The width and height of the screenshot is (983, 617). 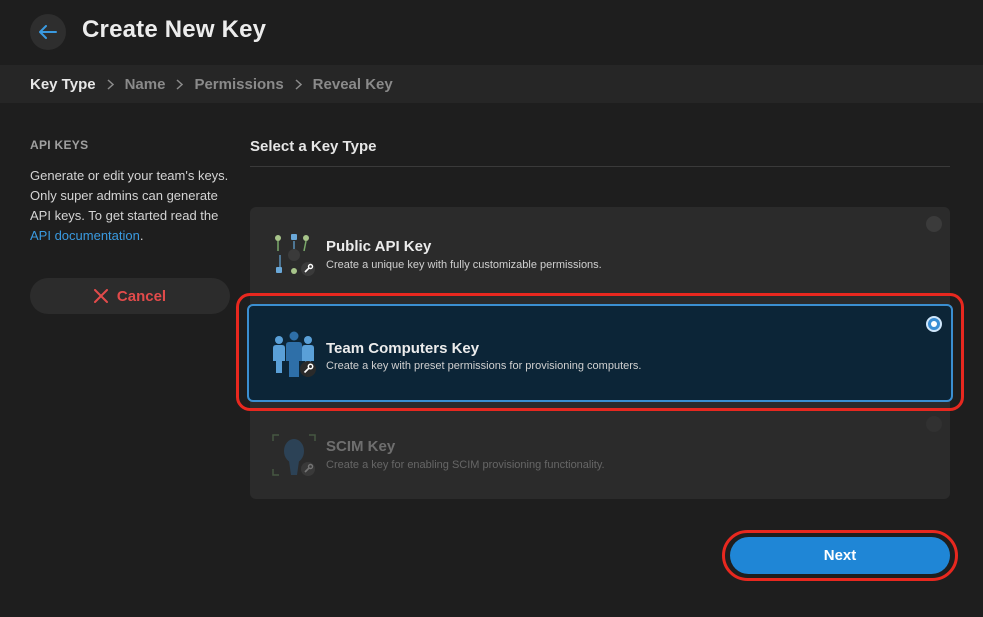 What do you see at coordinates (174, 29) in the screenshot?
I see `page-title: Create New Key` at bounding box center [174, 29].